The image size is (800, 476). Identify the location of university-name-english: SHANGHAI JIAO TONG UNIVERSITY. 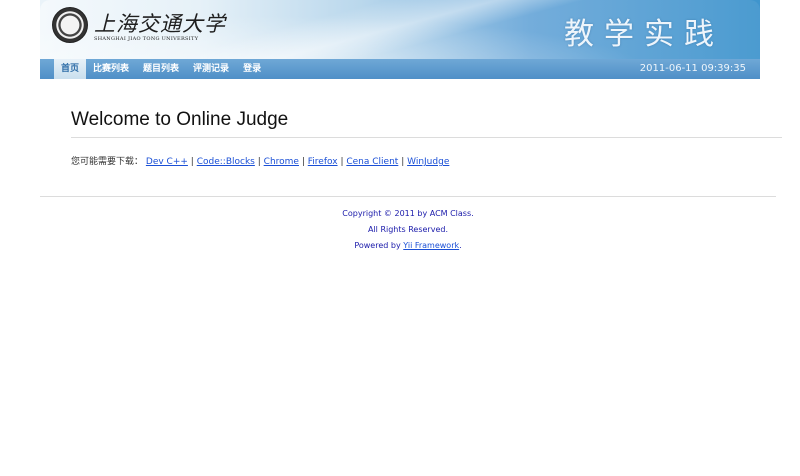
(146, 39).